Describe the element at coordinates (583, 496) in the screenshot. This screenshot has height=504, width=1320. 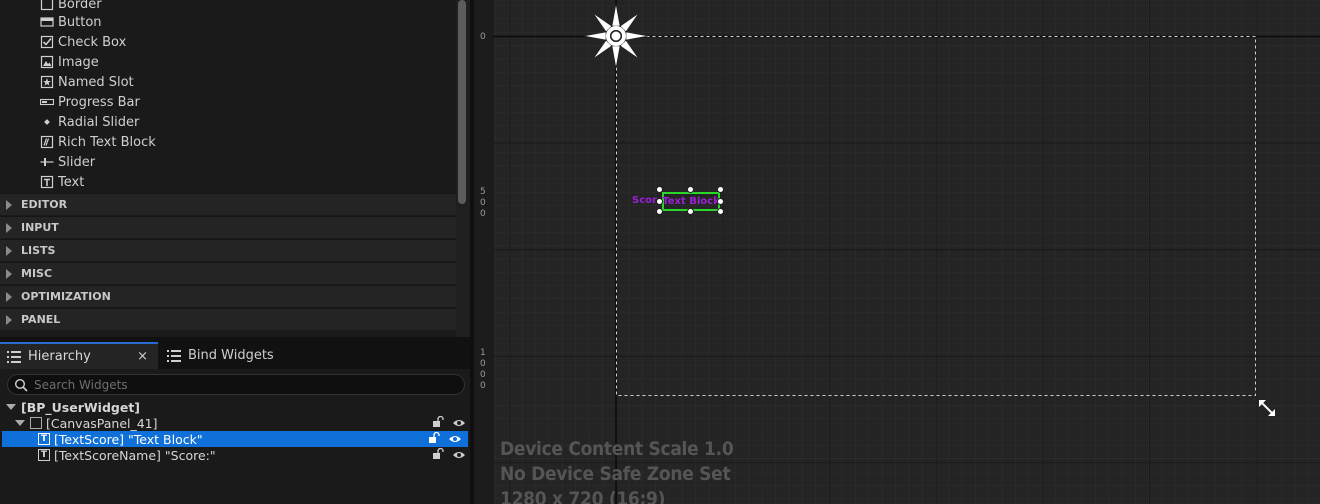
I see `resolution-text: 1280 x 720 (16:9)` at that location.